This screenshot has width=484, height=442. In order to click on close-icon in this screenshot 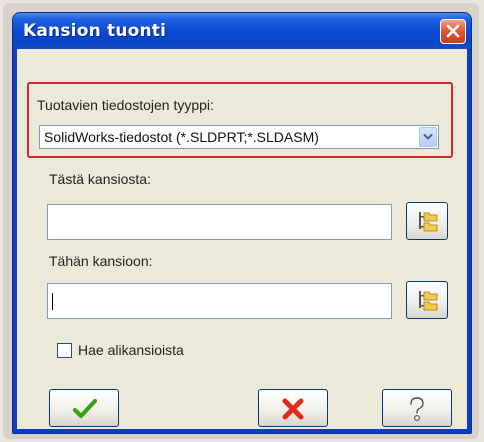, I will do `click(453, 31)`.